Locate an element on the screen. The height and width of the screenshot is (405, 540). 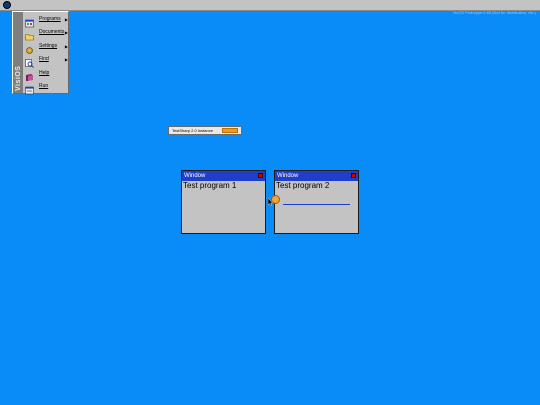
start-menu-item-run: Run is located at coordinates (47, 87).